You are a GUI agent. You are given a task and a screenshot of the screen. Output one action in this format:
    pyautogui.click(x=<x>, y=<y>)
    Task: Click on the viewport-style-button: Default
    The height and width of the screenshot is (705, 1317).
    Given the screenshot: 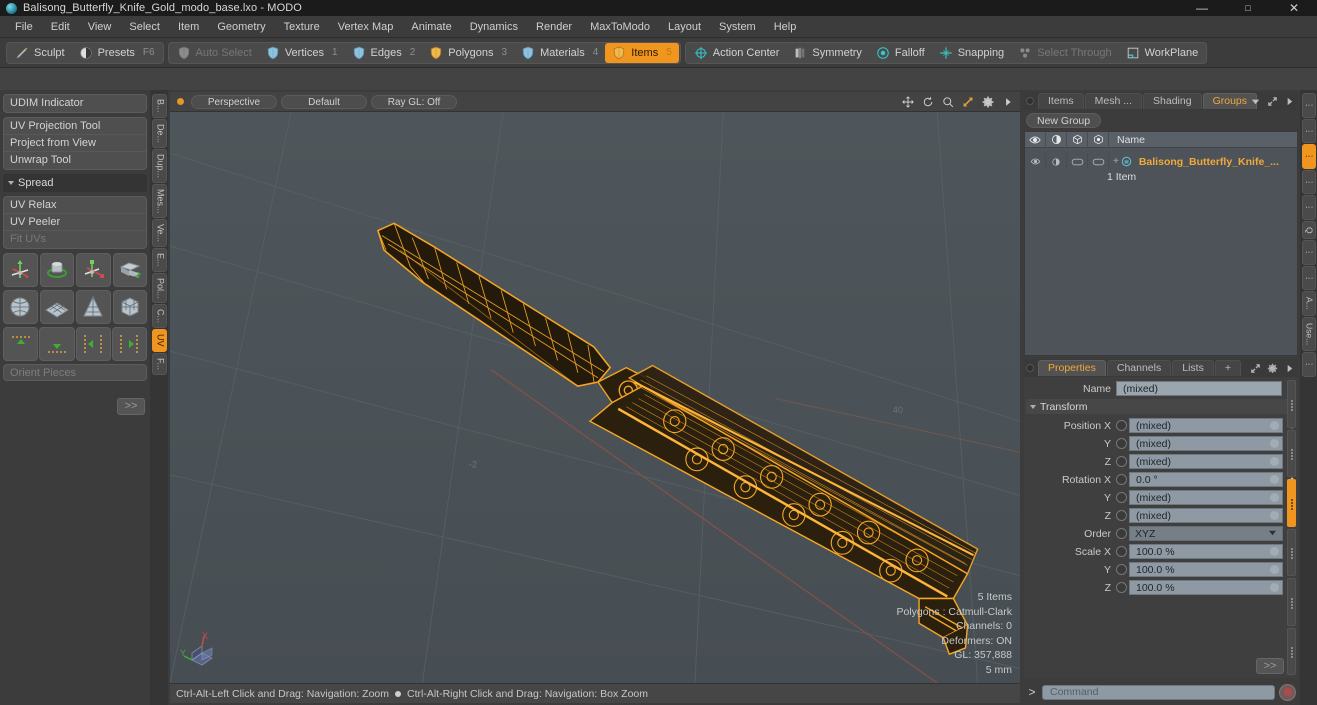 What is the action you would take?
    pyautogui.click(x=324, y=101)
    